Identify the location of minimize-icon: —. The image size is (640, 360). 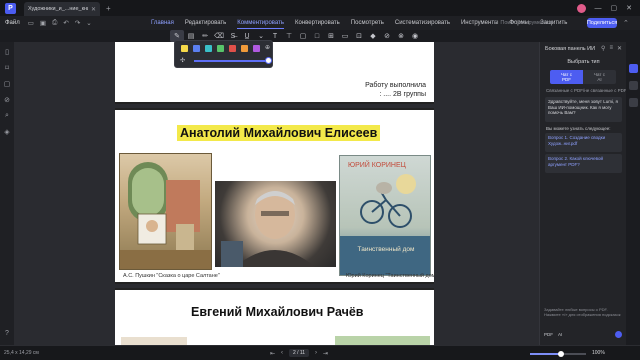
(598, 8).